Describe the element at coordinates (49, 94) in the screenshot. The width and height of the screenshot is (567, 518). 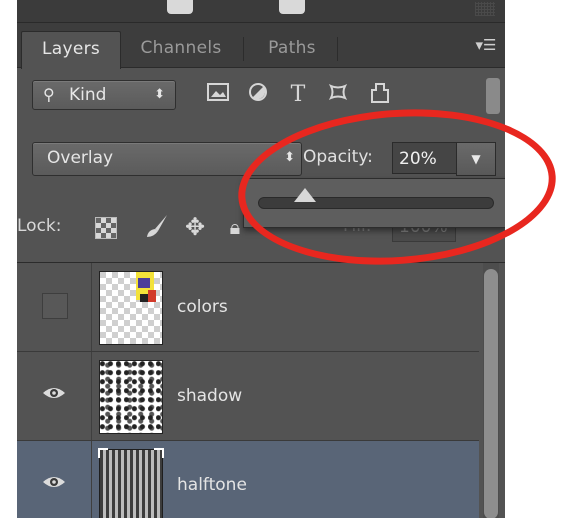
I see `search-icon: ⚲` at that location.